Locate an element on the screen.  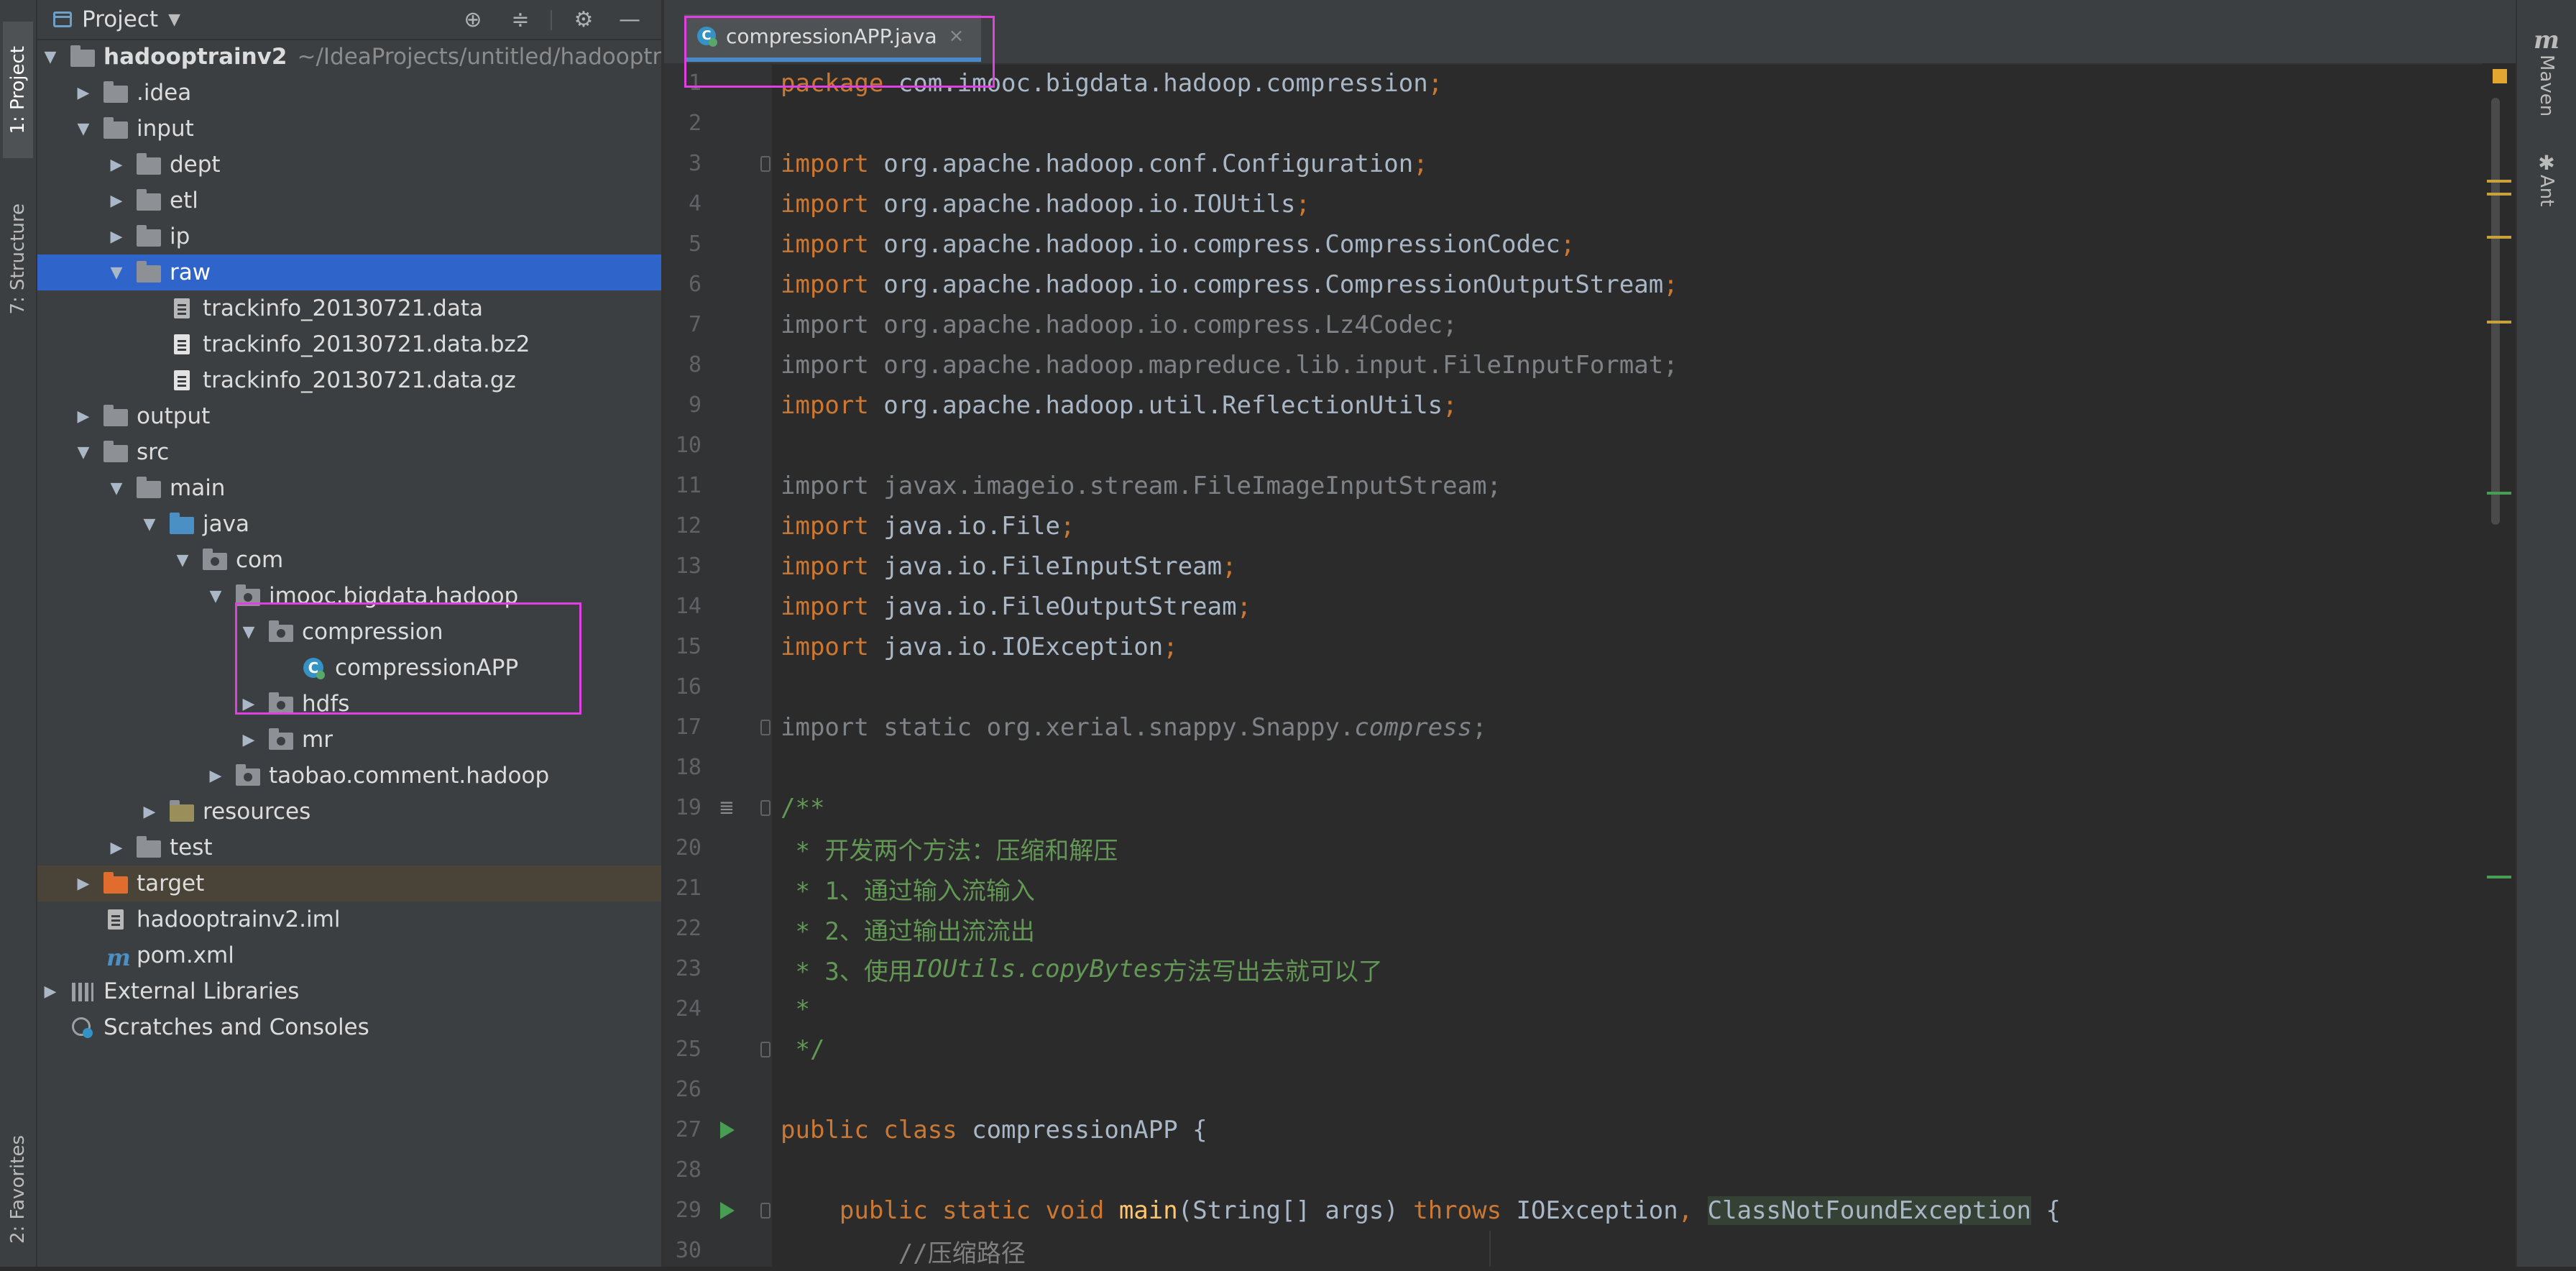
tree-item-dept: ▶ dept is located at coordinates (349, 165).